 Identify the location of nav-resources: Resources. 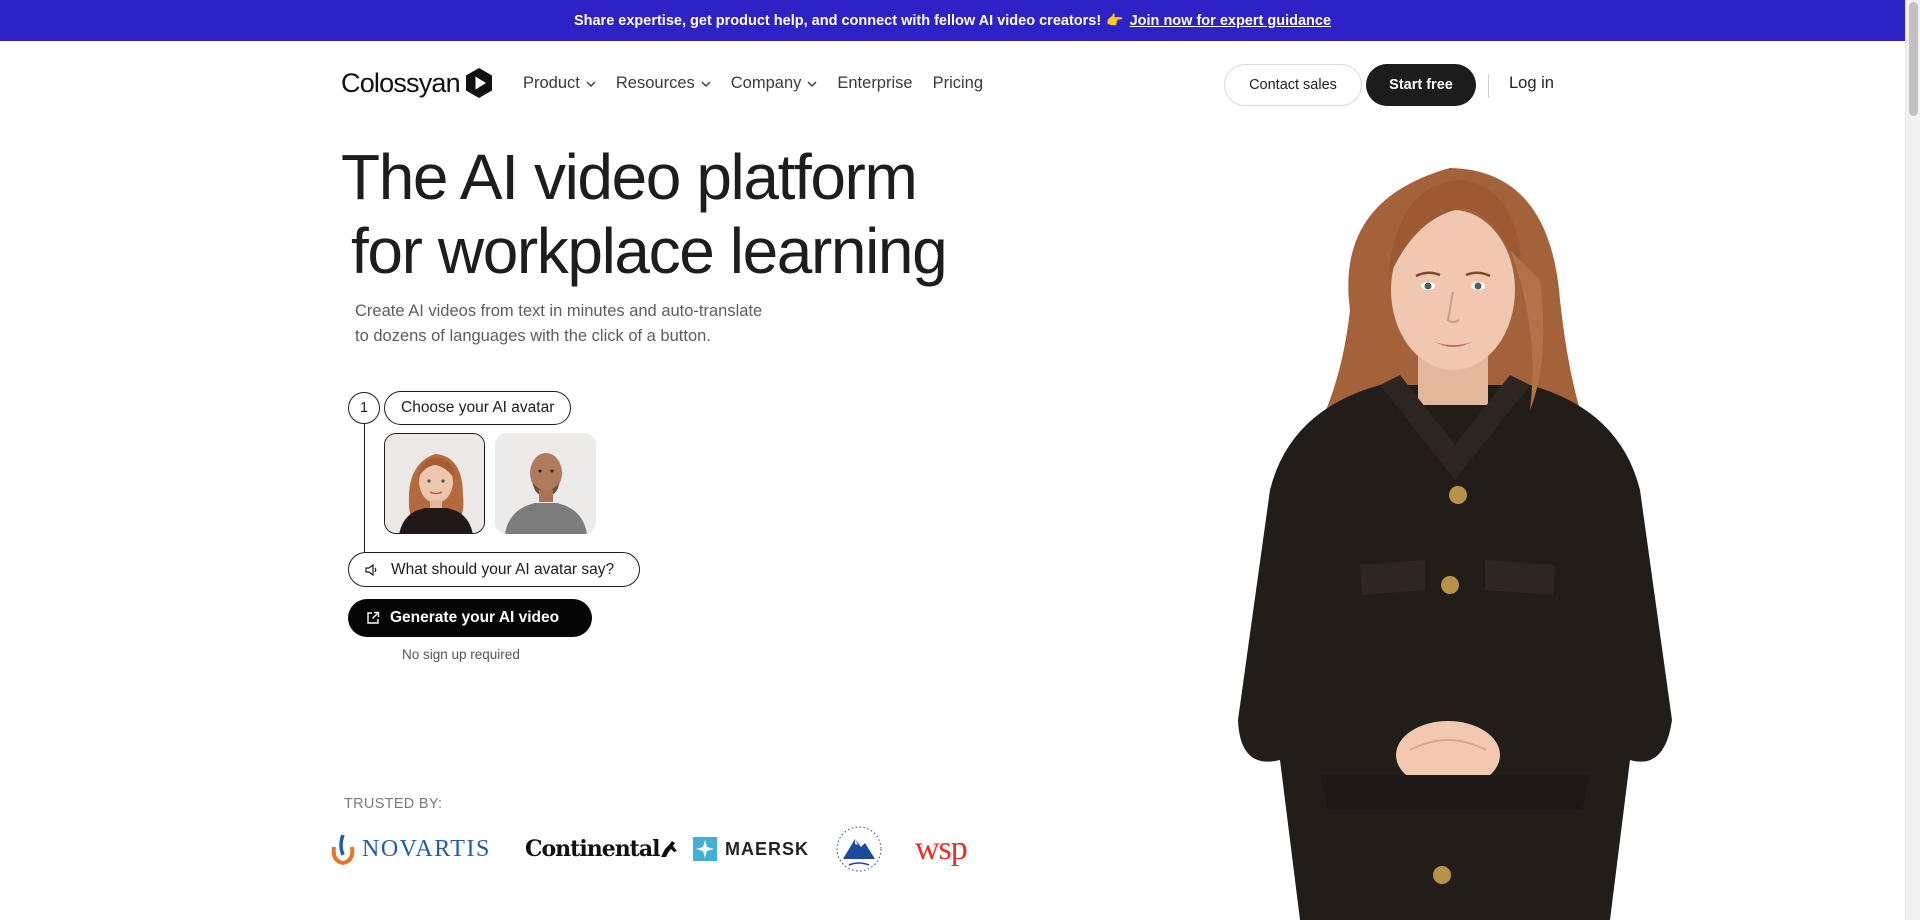
(663, 83).